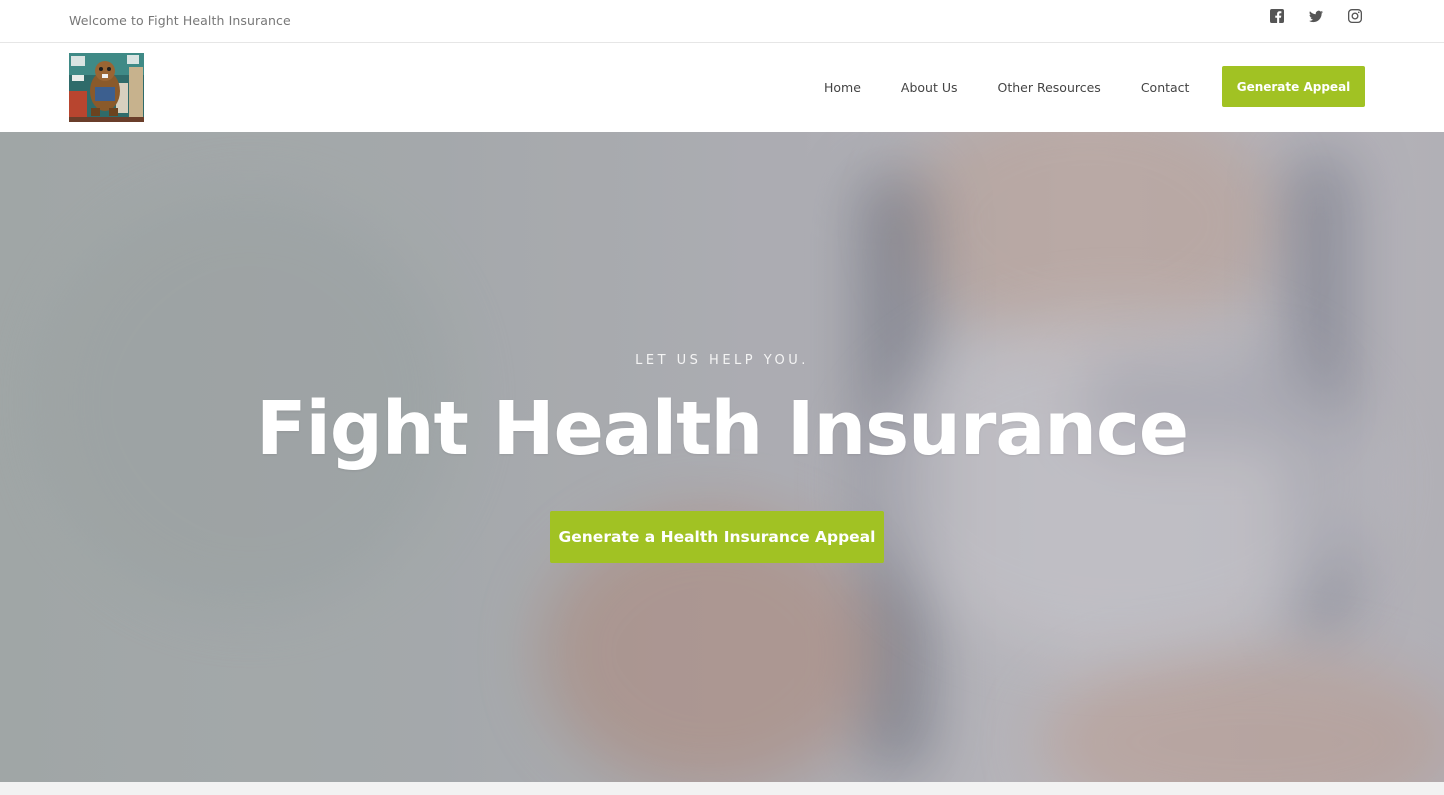 The width and height of the screenshot is (1444, 795). I want to click on facebook-icon, so click(1277, 16).